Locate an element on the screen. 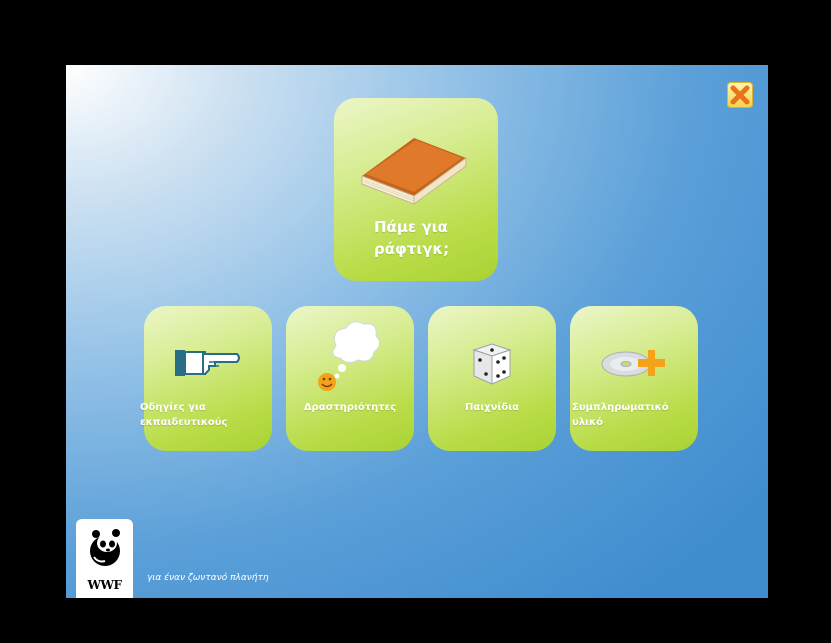 This screenshot has width=831, height=643. thought-bubble-smiley-icon is located at coordinates (349, 356).